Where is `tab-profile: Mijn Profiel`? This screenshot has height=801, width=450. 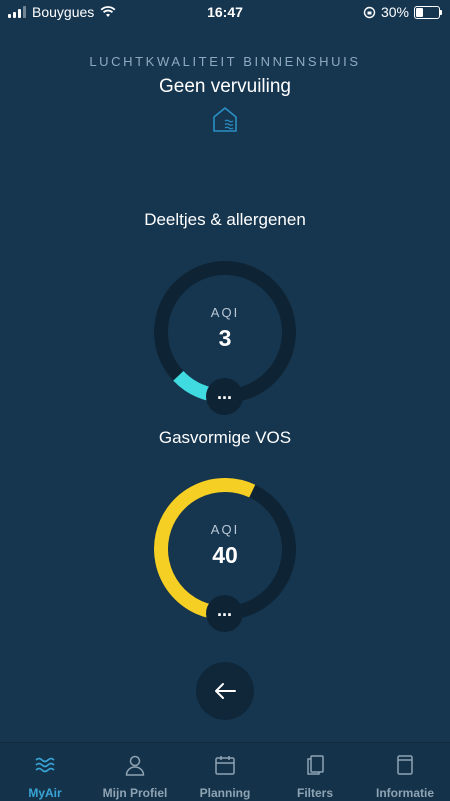 tab-profile: Mijn Profiel is located at coordinates (135, 772).